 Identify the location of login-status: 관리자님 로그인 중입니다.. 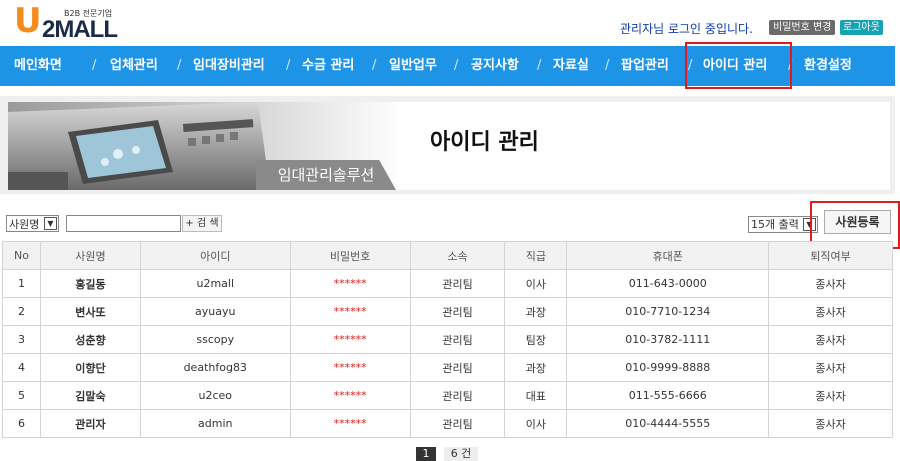
(686, 29).